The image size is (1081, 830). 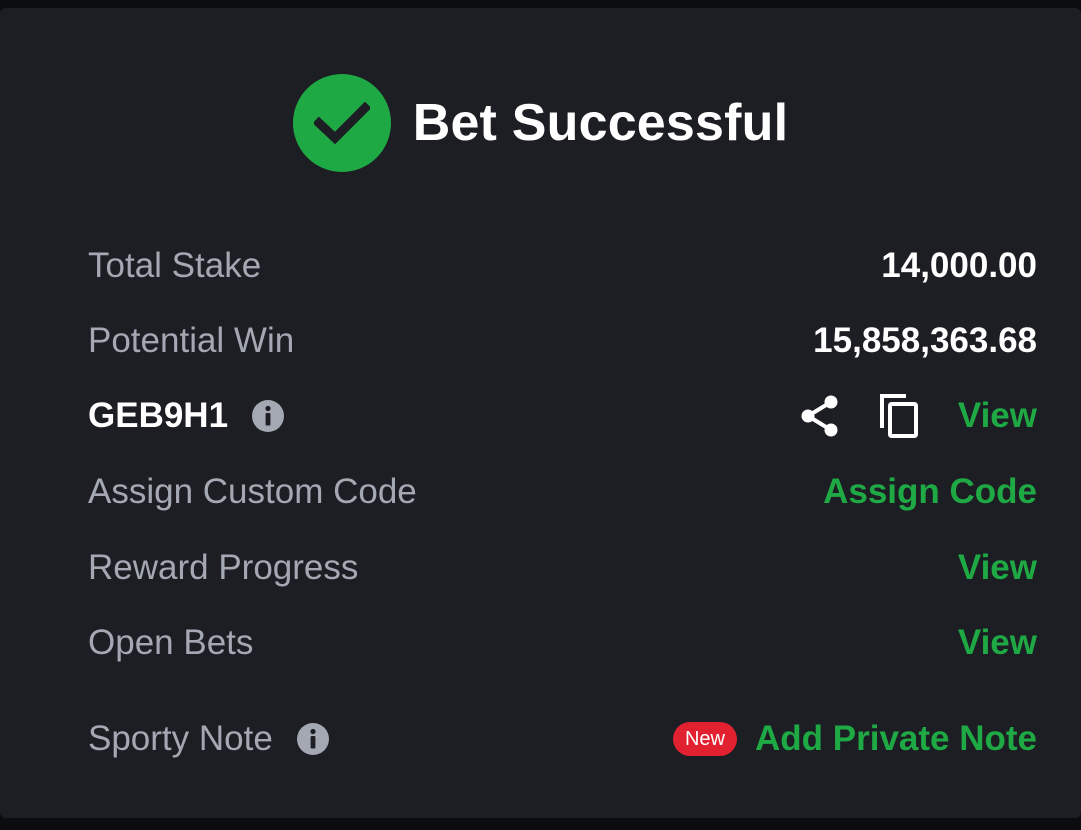 What do you see at coordinates (223, 567) in the screenshot?
I see `reward-progress-label: Reward Progress` at bounding box center [223, 567].